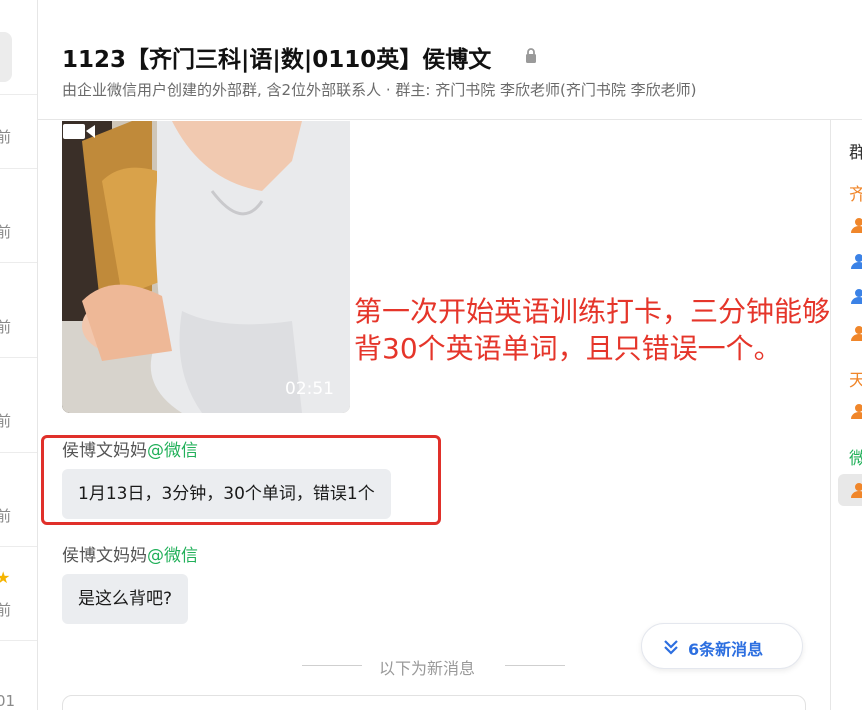 This screenshot has width=862, height=710. I want to click on video-message: 02:51, so click(206, 267).